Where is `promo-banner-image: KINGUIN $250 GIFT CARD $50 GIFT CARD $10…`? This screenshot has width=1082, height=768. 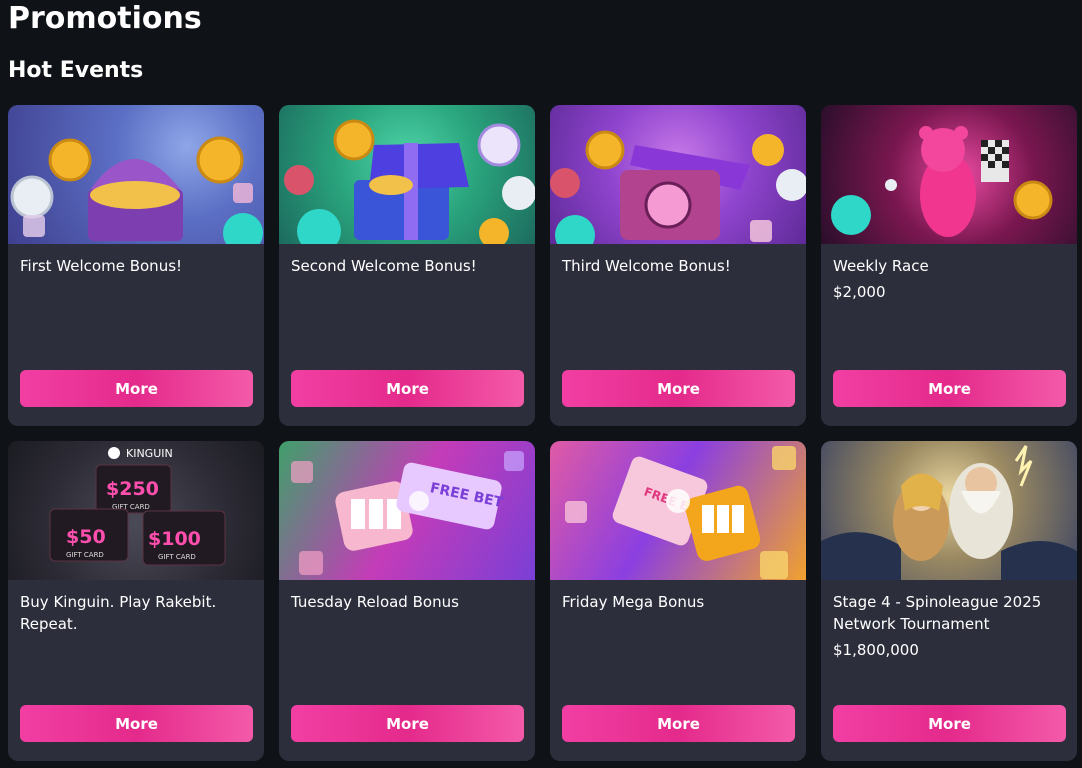 promo-banner-image: KINGUIN $250 GIFT CARD $50 GIFT CARD $10… is located at coordinates (136, 510).